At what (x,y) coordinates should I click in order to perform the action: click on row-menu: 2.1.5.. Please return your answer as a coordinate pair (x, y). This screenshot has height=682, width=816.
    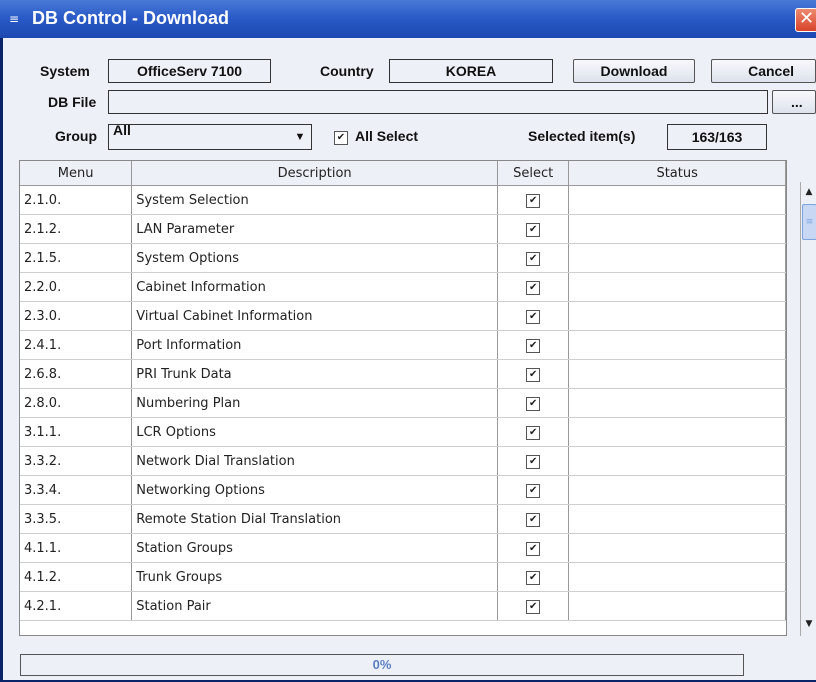
    Looking at the image, I should click on (76, 258).